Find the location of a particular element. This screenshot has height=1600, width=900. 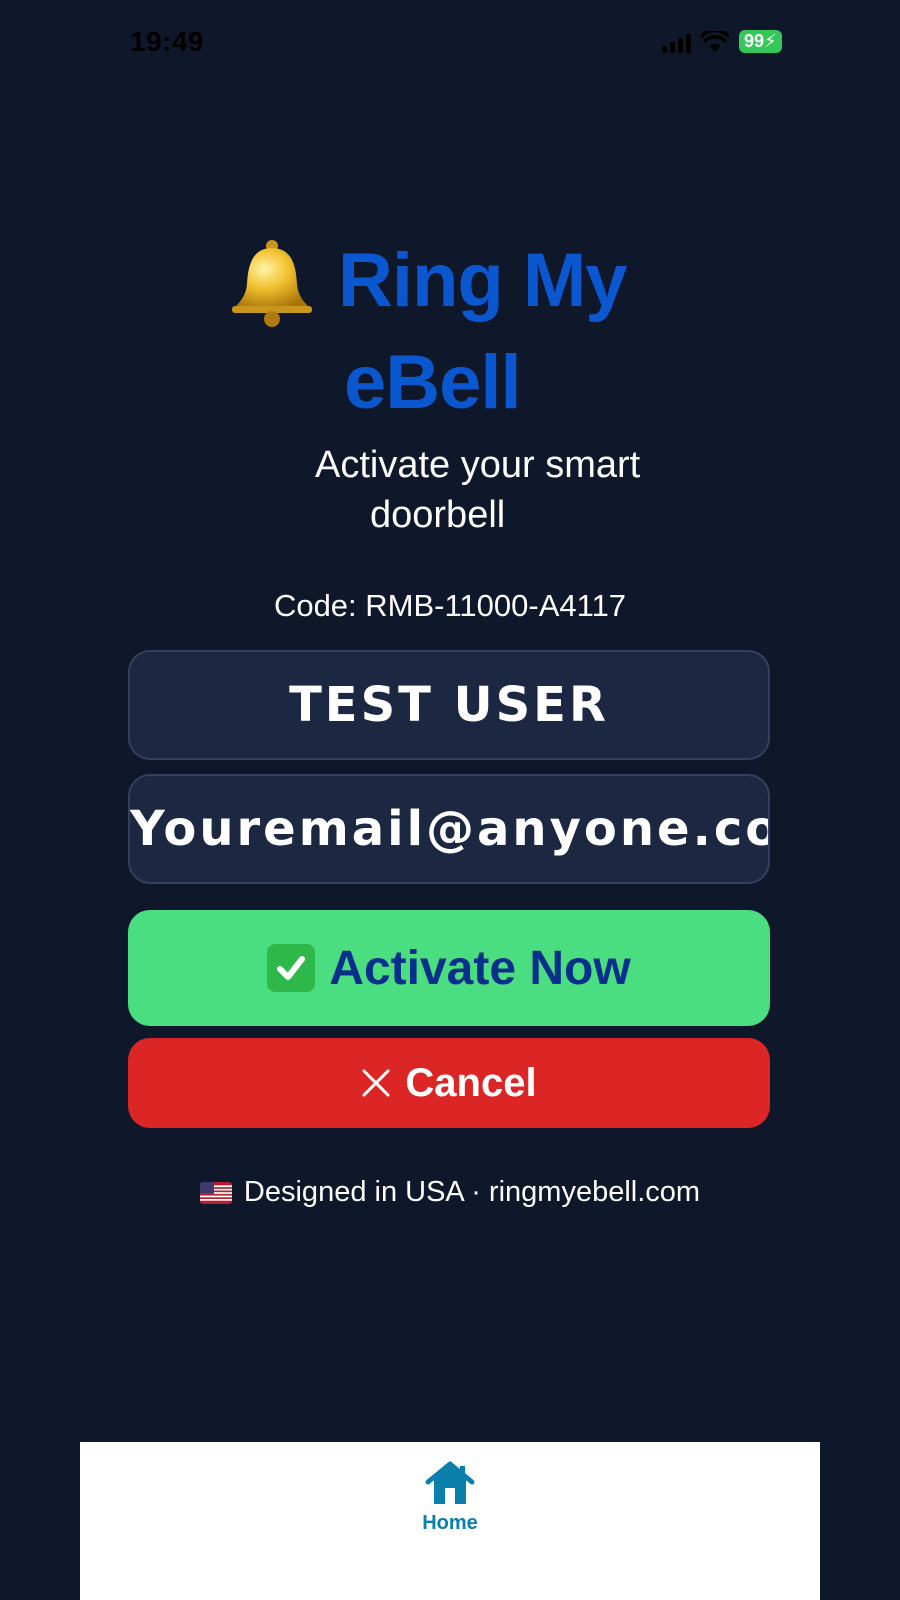

subtitle-line1: Activate your smart is located at coordinates (478, 465).